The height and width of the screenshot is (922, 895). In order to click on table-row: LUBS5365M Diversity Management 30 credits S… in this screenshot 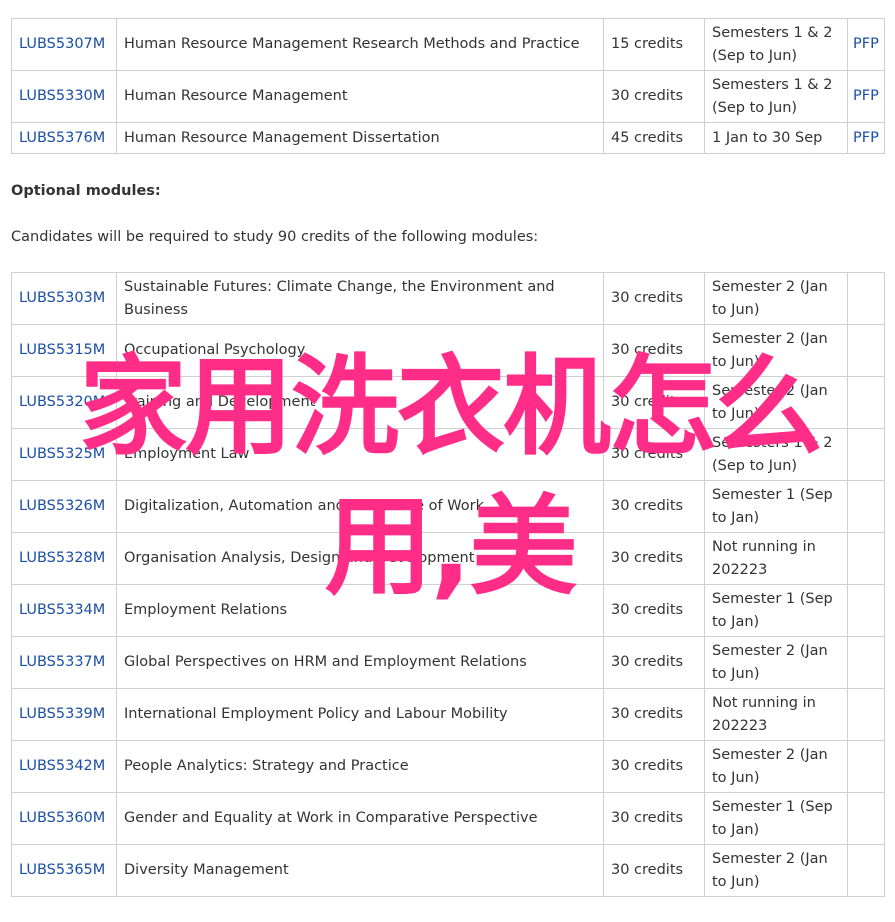, I will do `click(448, 870)`.